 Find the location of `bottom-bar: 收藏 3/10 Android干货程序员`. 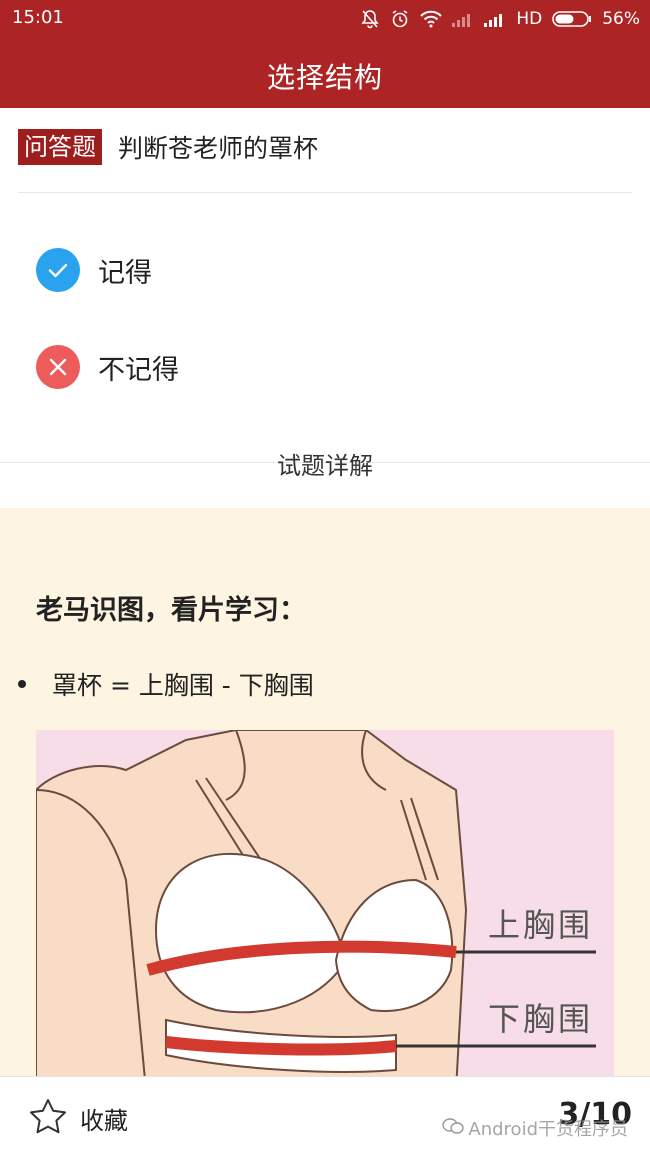

bottom-bar: 收藏 3/10 Android干货程序员 is located at coordinates (325, 1116).